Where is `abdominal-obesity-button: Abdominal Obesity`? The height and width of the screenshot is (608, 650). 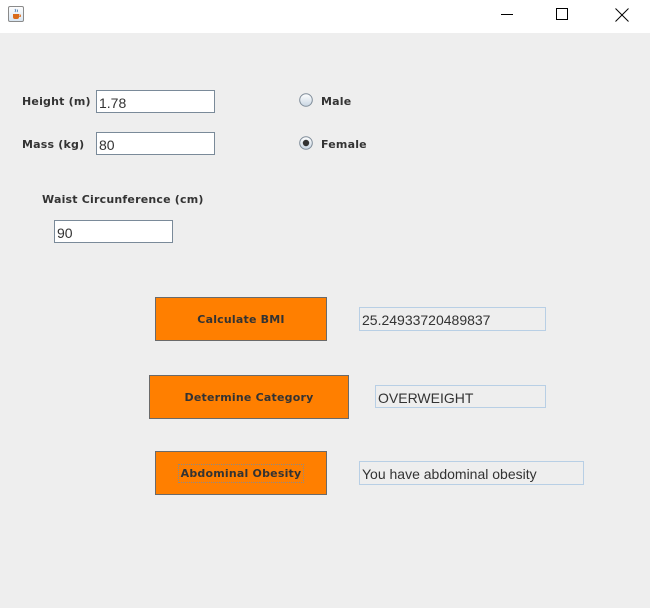 abdominal-obesity-button: Abdominal Obesity is located at coordinates (241, 473).